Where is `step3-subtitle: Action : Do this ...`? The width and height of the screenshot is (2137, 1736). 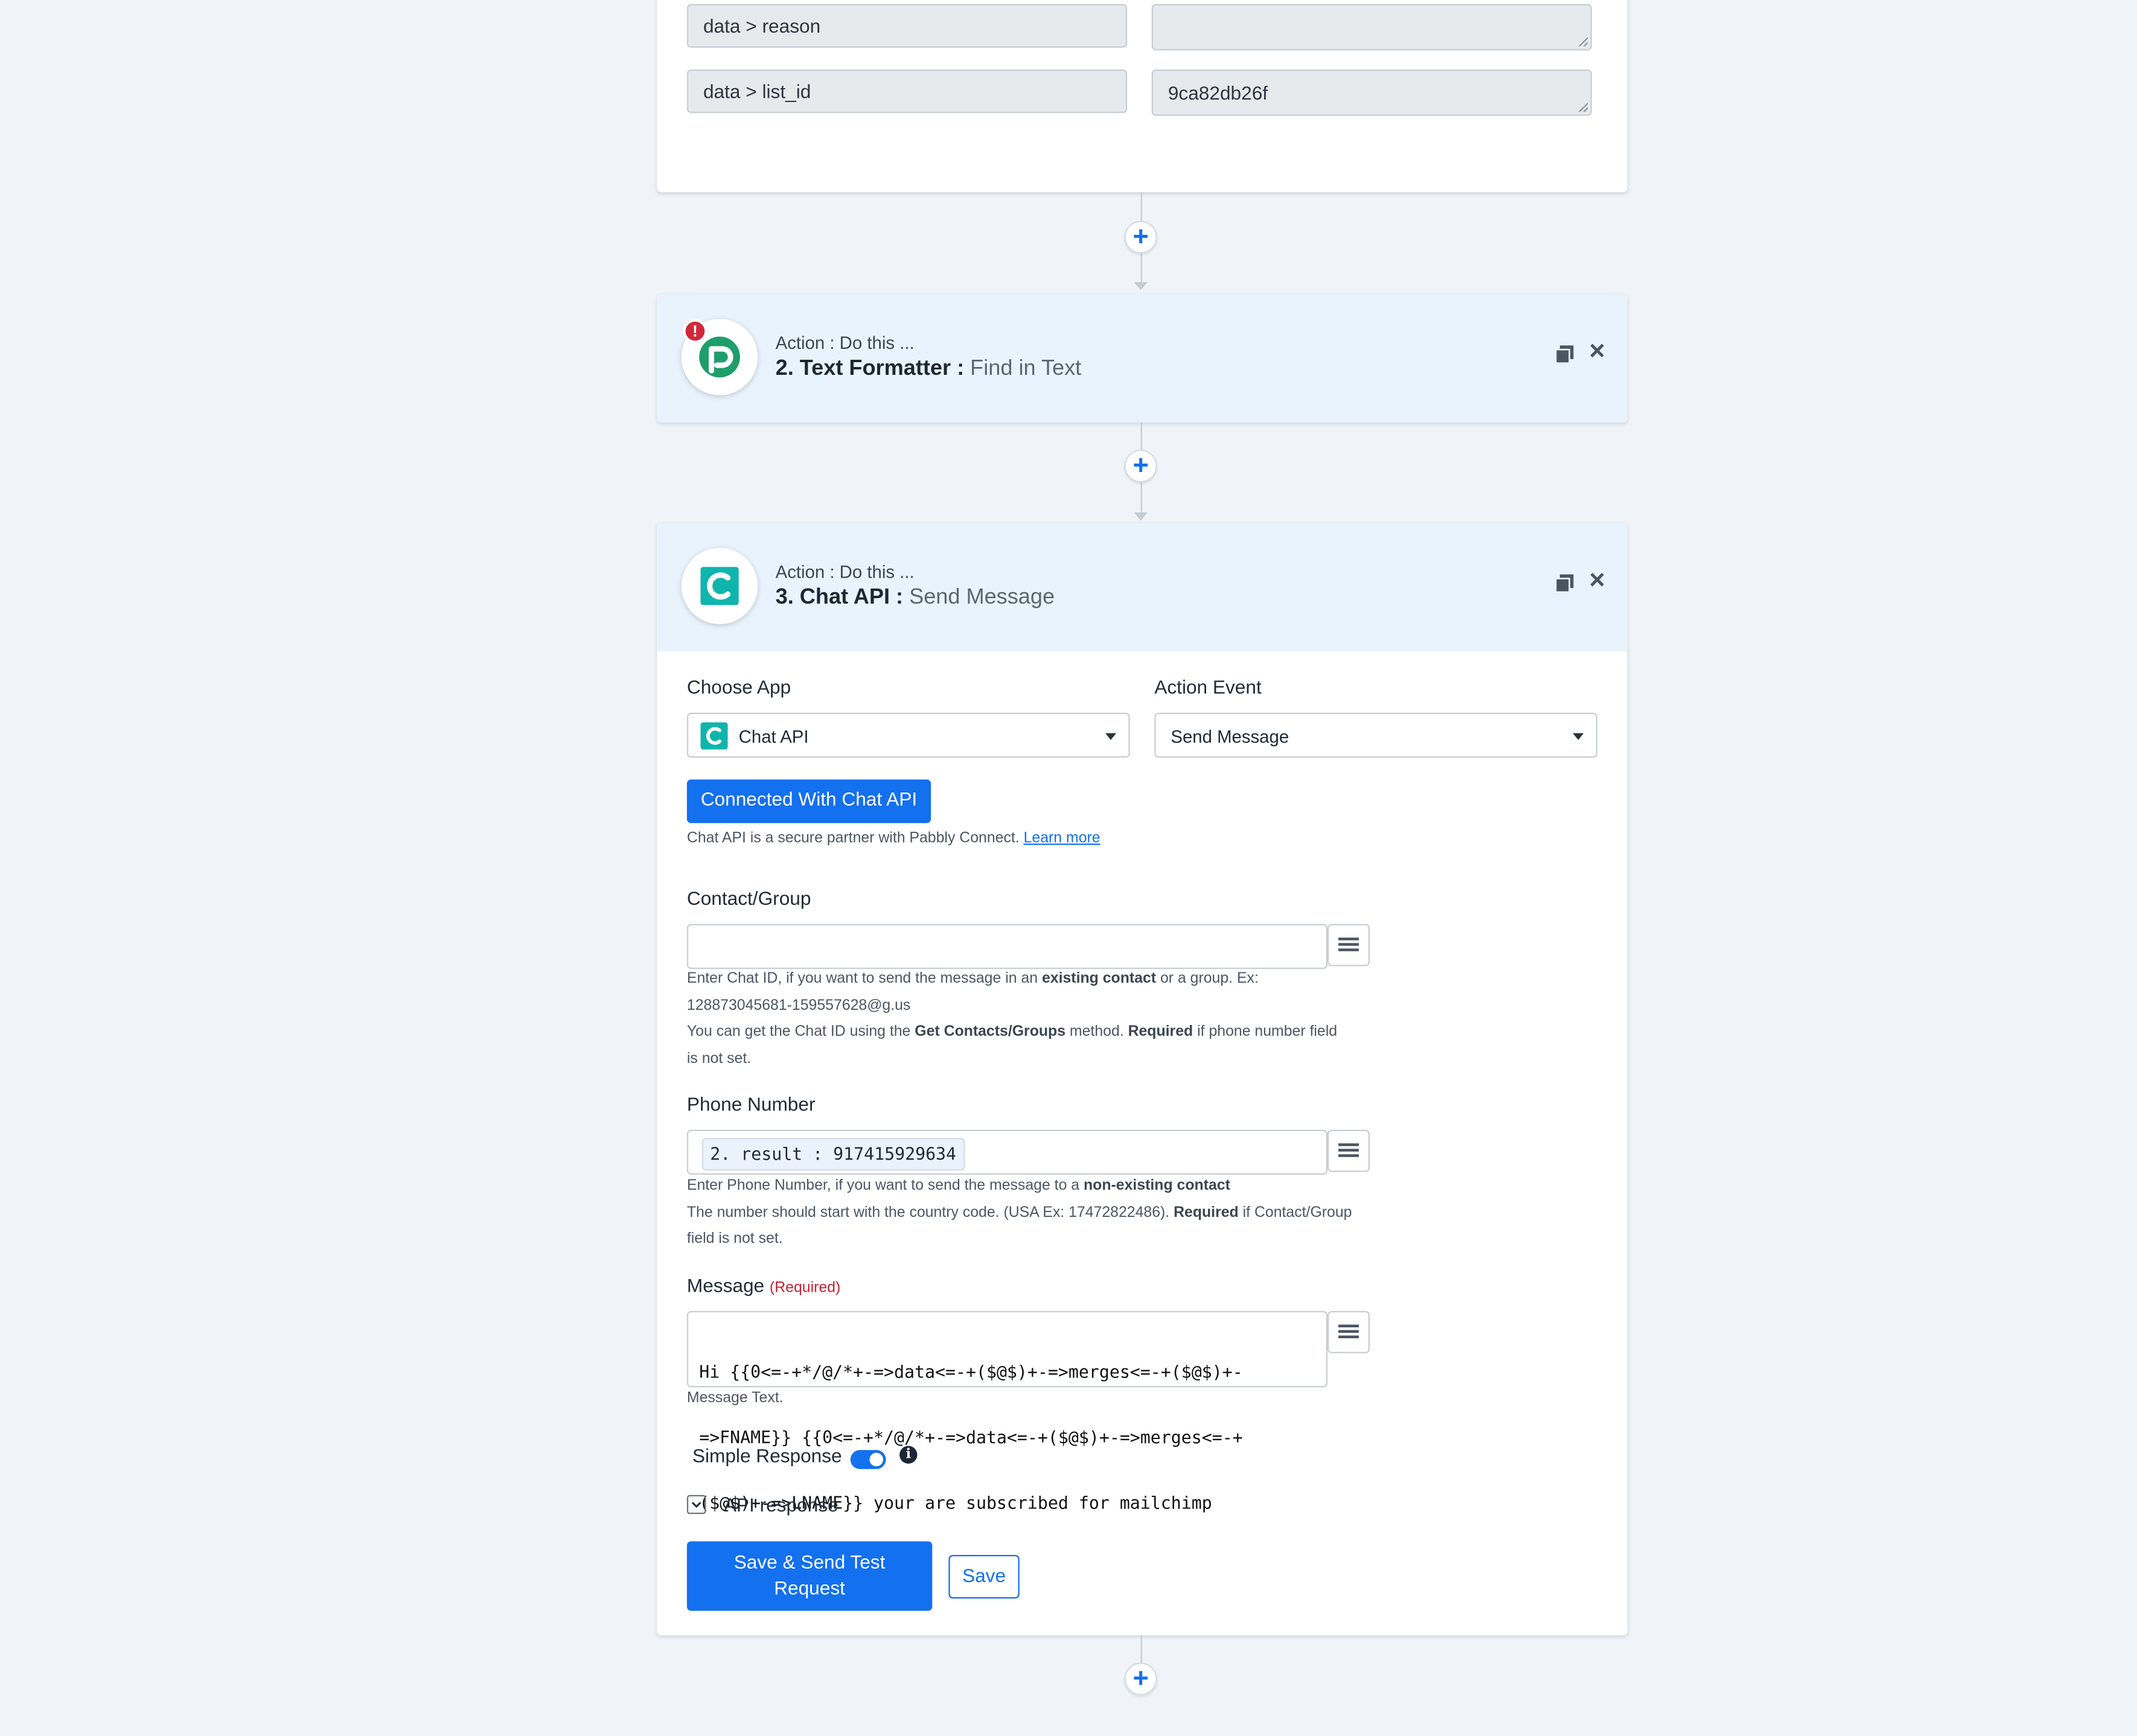 step3-subtitle: Action : Do this ... is located at coordinates (845, 571).